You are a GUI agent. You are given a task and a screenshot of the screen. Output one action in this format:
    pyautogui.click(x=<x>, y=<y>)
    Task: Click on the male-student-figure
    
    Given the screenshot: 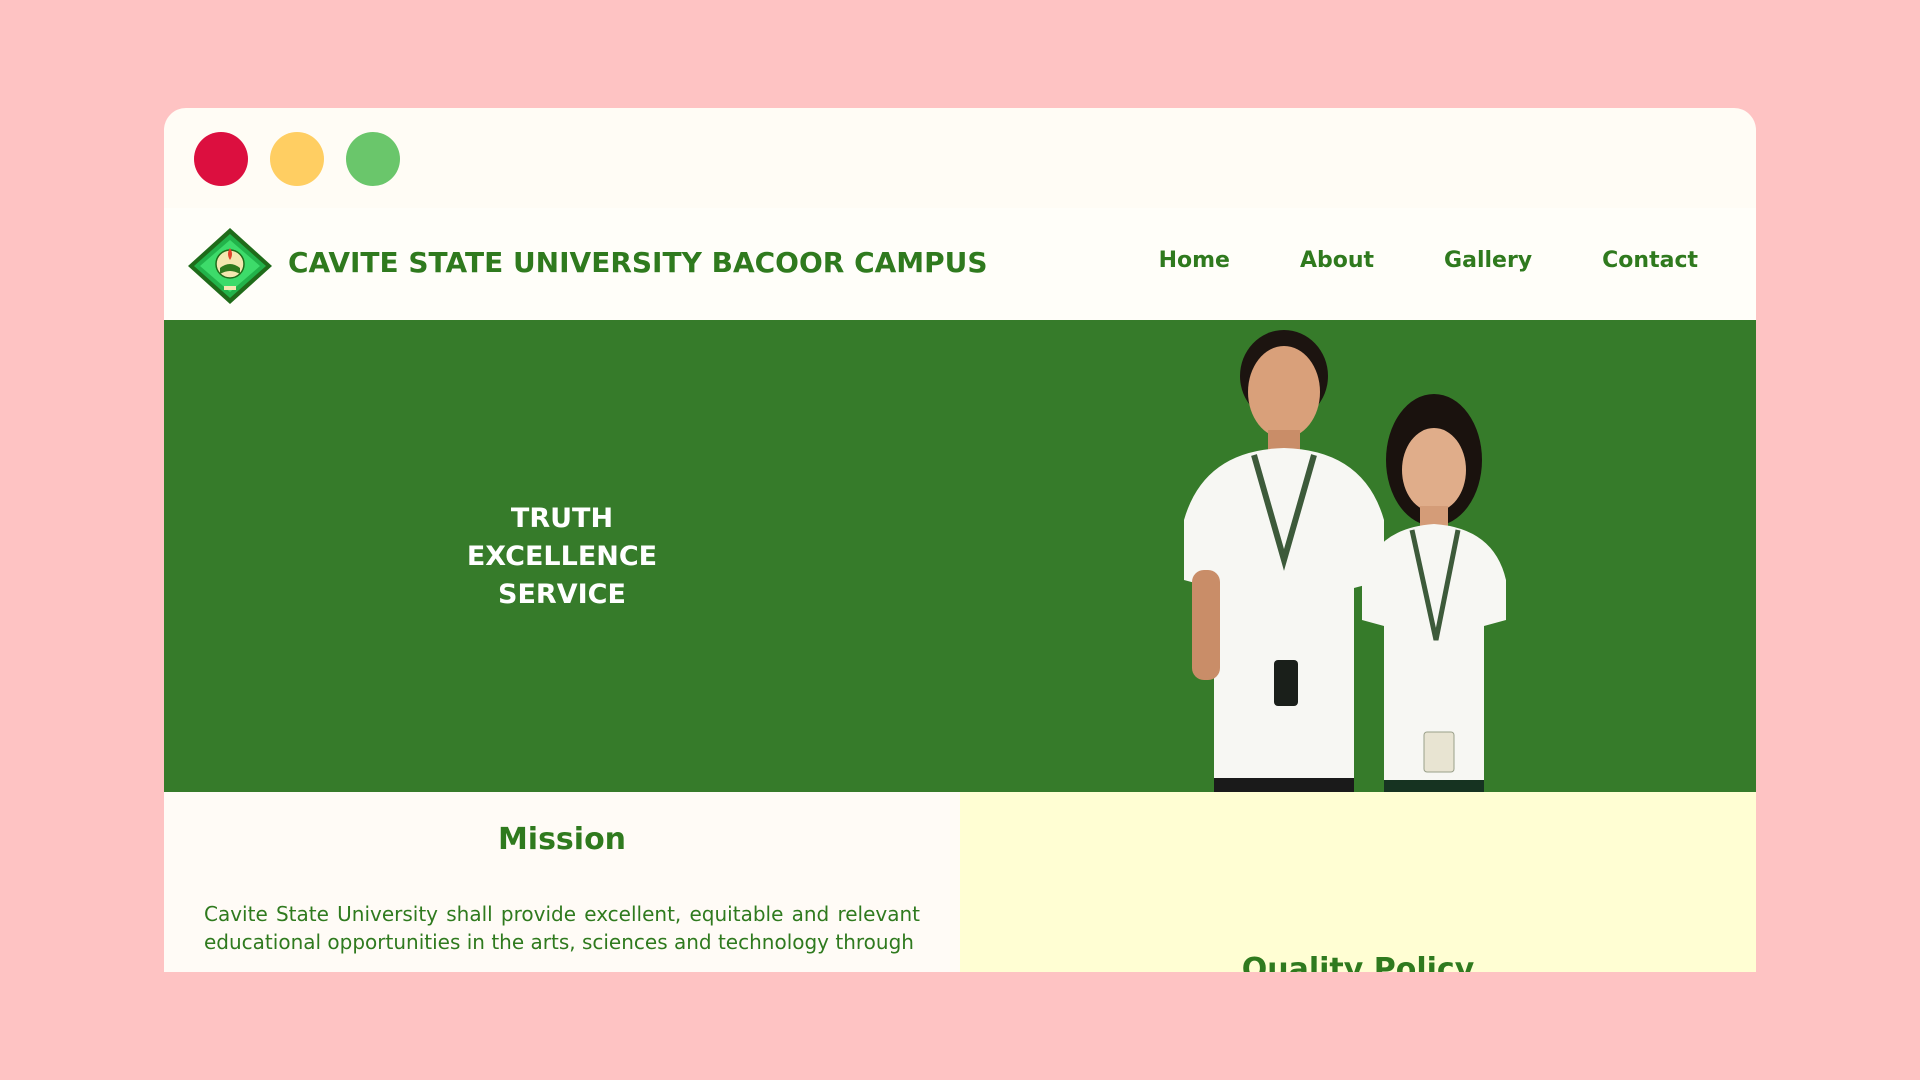 What is the action you would take?
    pyautogui.click(x=1284, y=561)
    